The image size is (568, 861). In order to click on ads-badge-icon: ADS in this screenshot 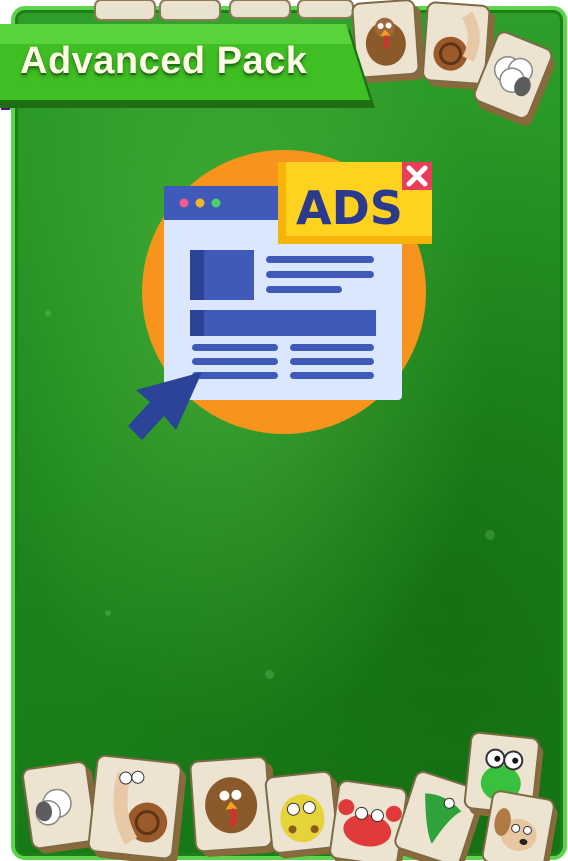, I will do `click(355, 203)`.